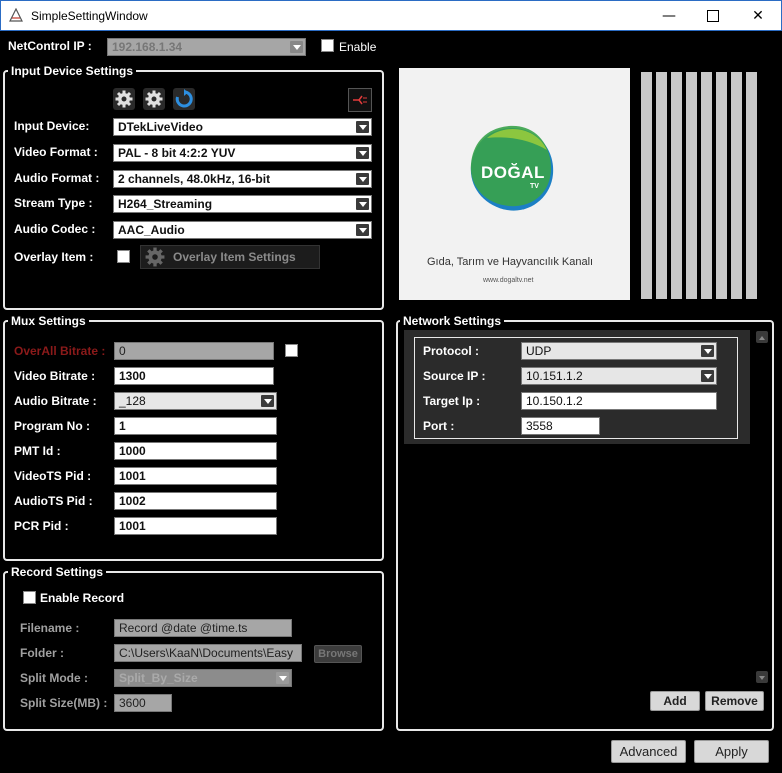 This screenshot has height=773, width=782. Describe the element at coordinates (539, 351) in the screenshot. I see `protocol-value: UDP` at that location.